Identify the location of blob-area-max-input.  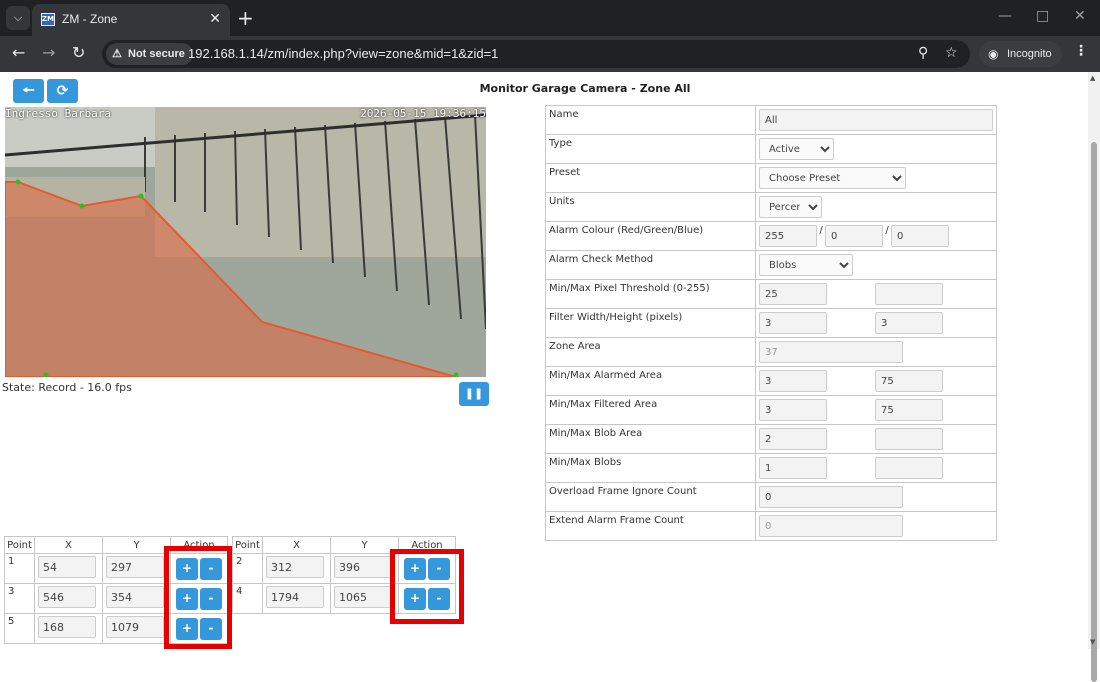
(909, 439).